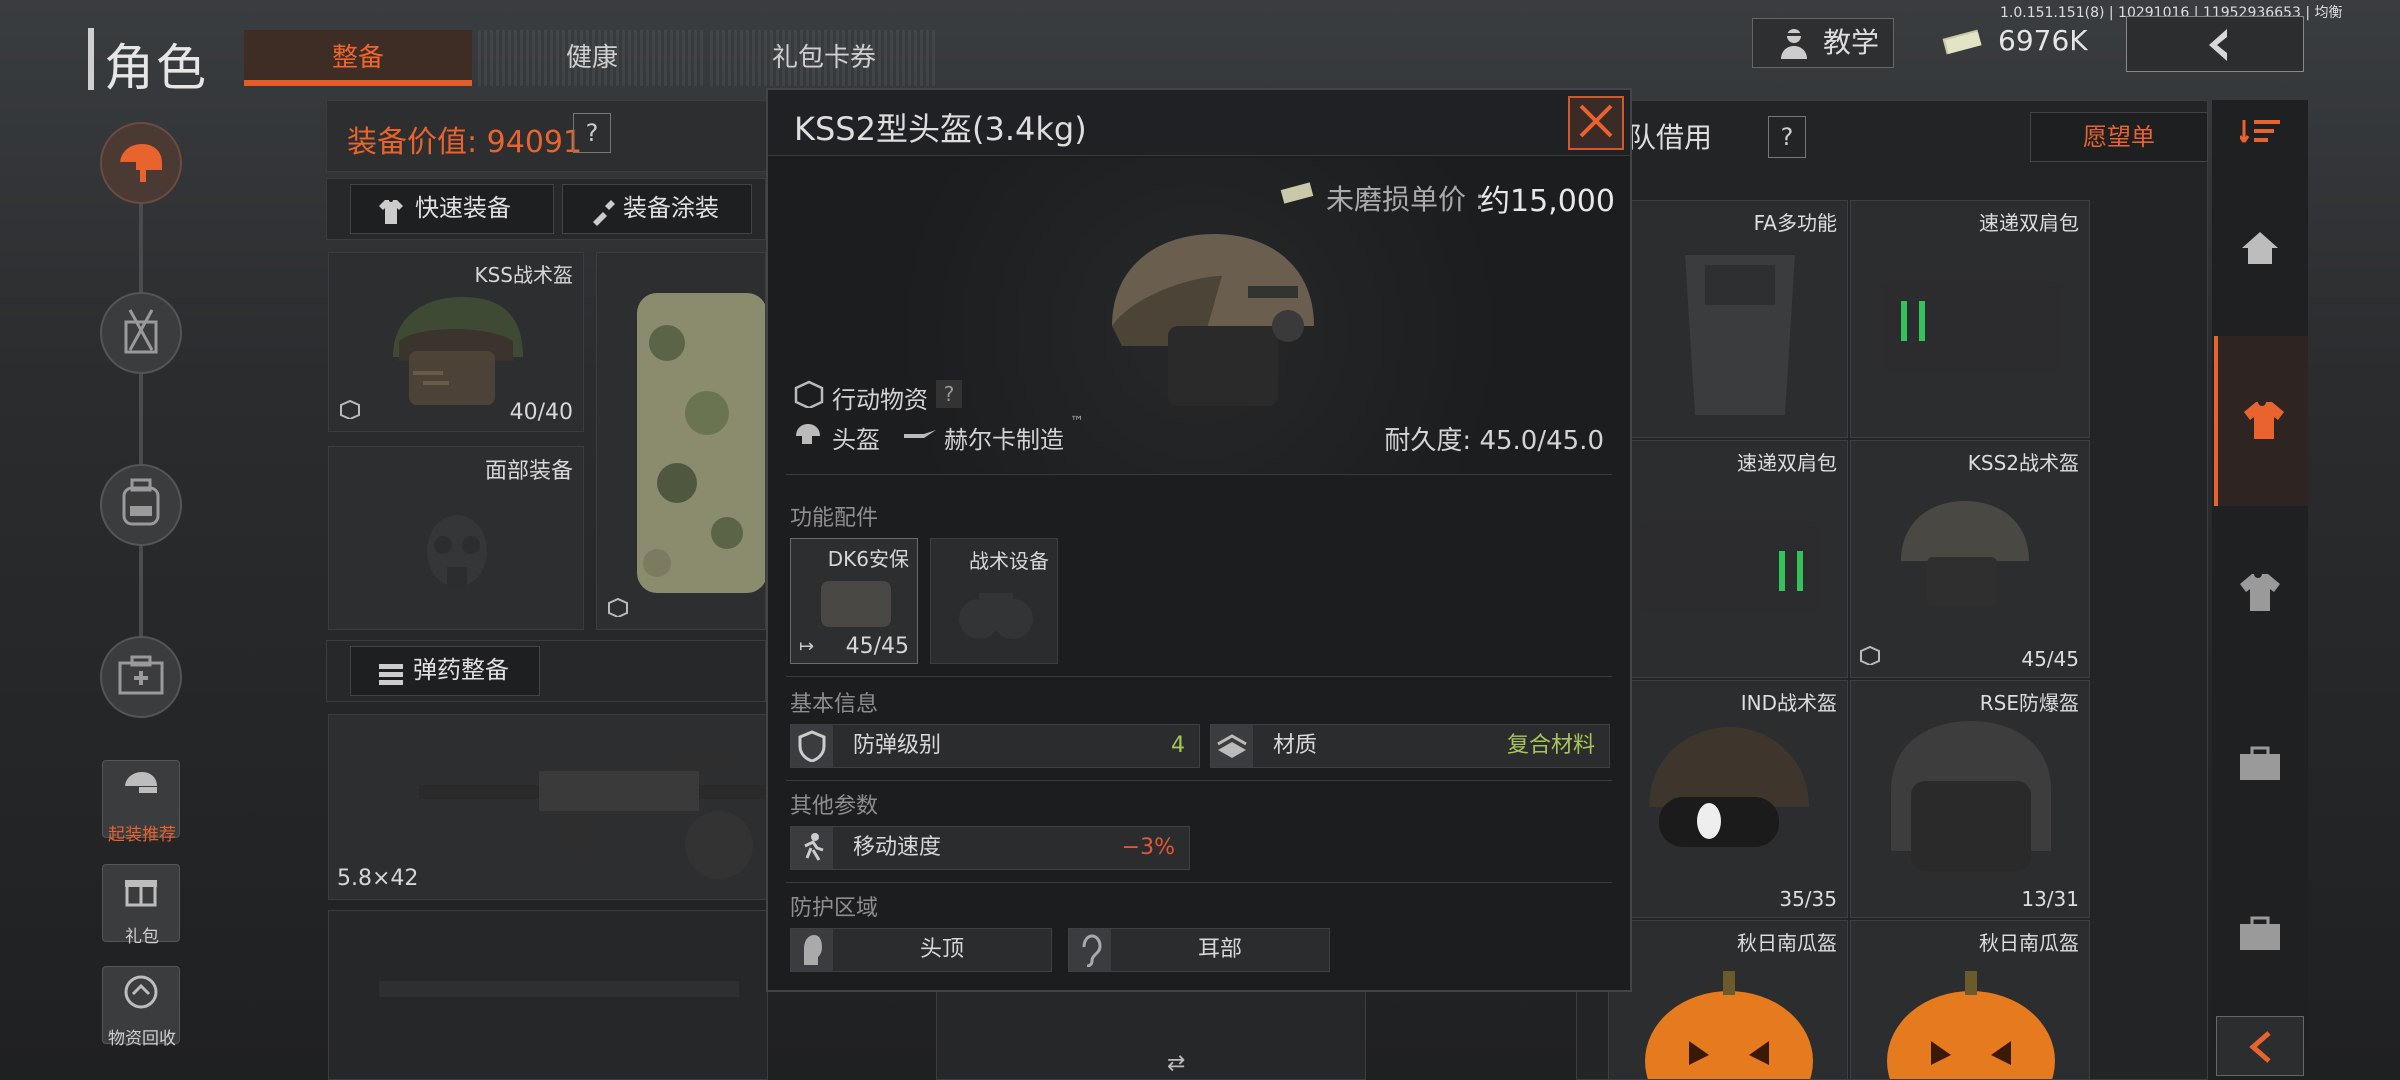  Describe the element at coordinates (358, 58) in the screenshot. I see `tab-prepare: 整备` at that location.